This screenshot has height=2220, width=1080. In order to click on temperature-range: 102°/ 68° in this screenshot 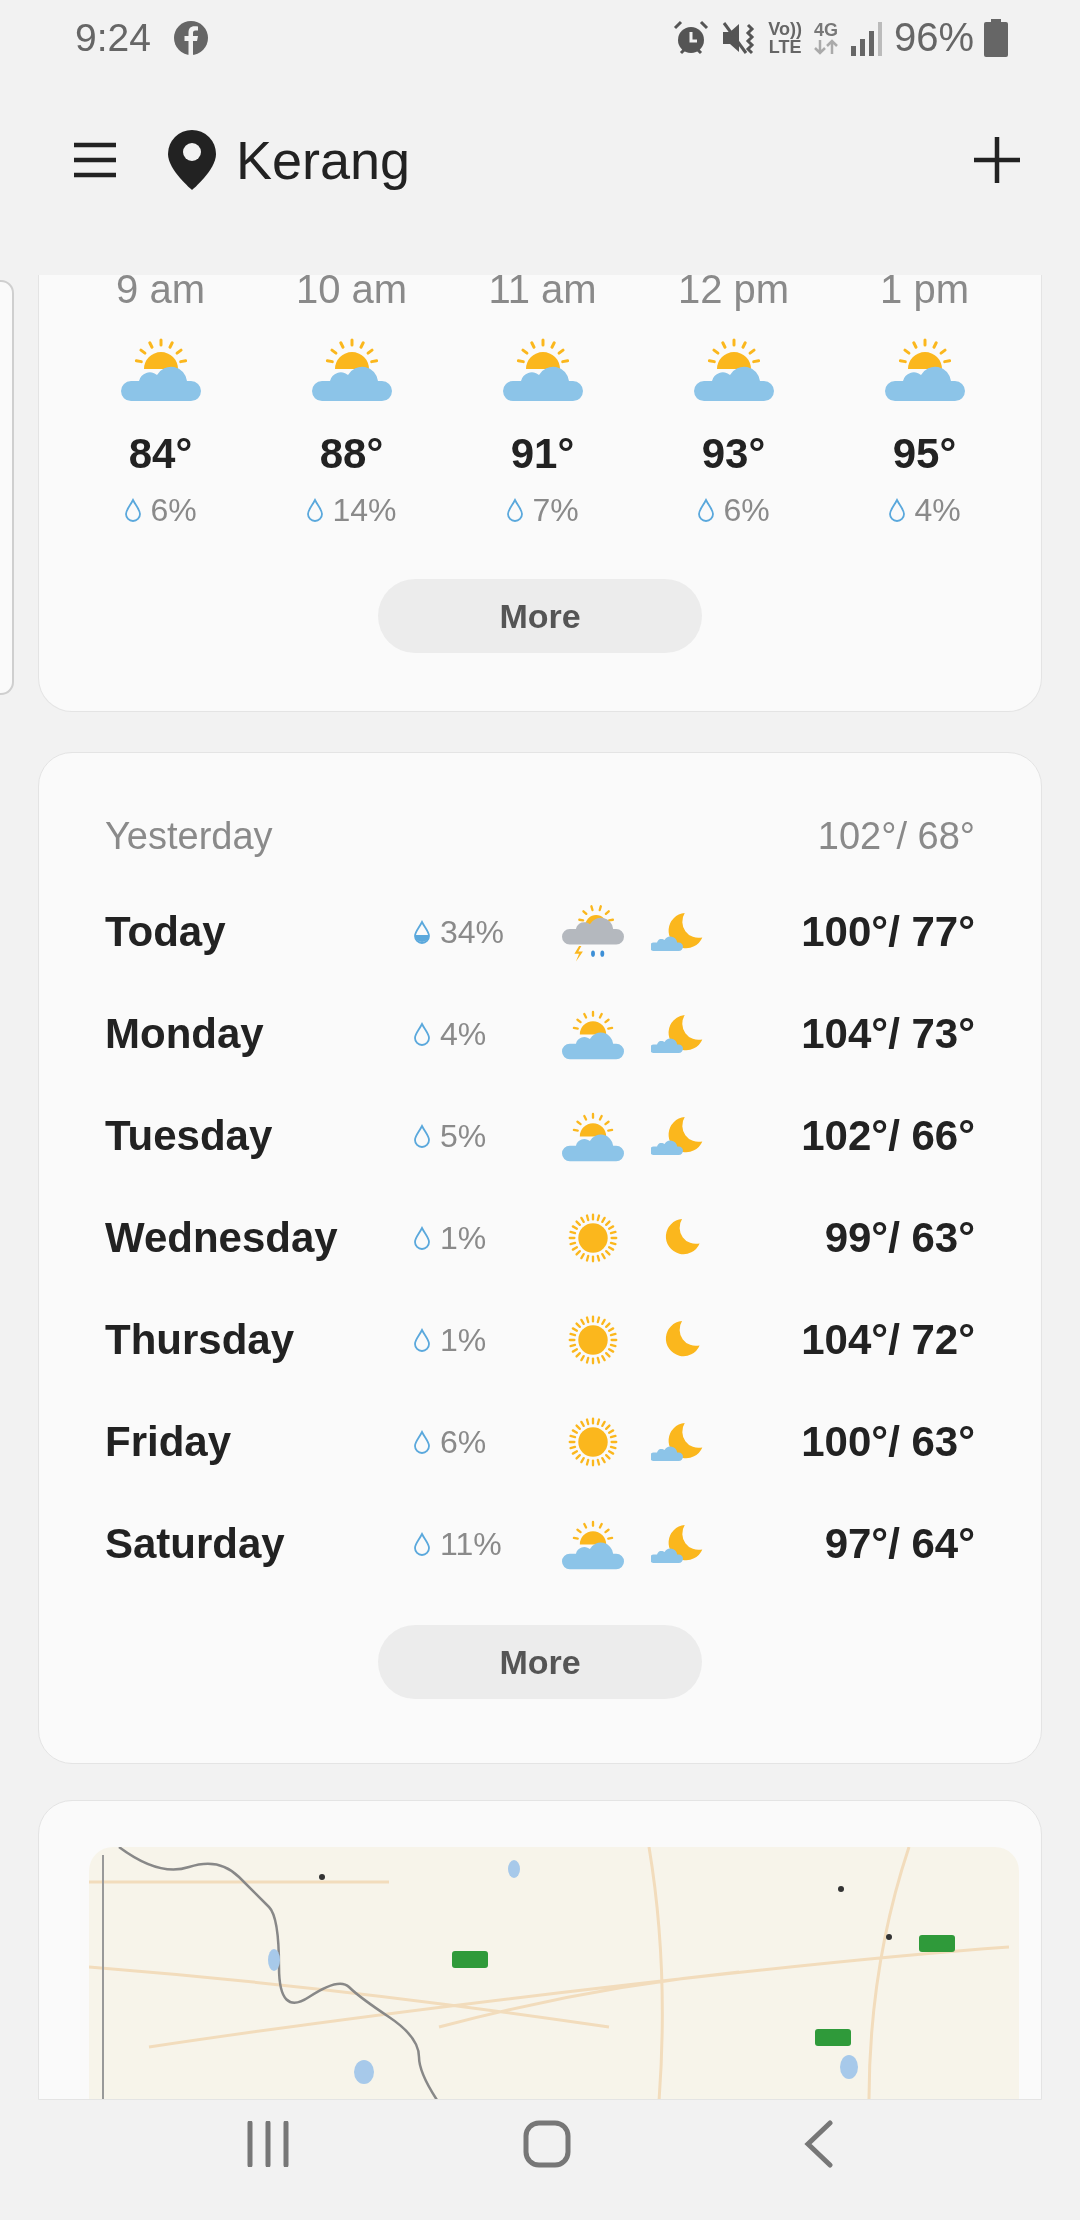, I will do `click(896, 836)`.